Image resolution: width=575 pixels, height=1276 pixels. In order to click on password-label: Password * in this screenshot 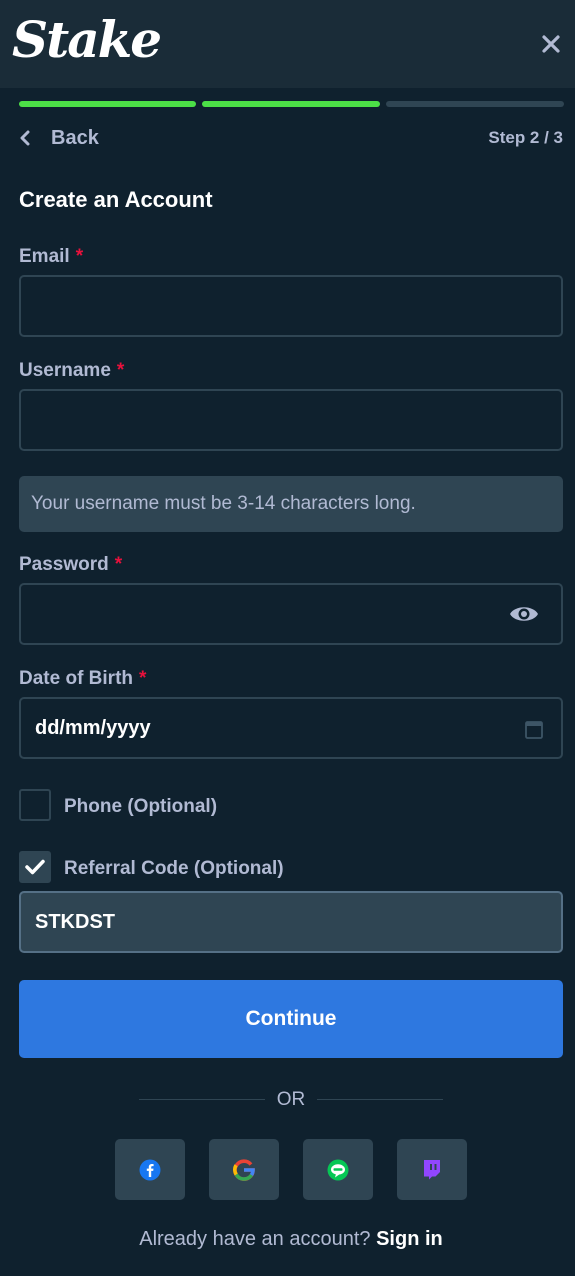, I will do `click(70, 565)`.